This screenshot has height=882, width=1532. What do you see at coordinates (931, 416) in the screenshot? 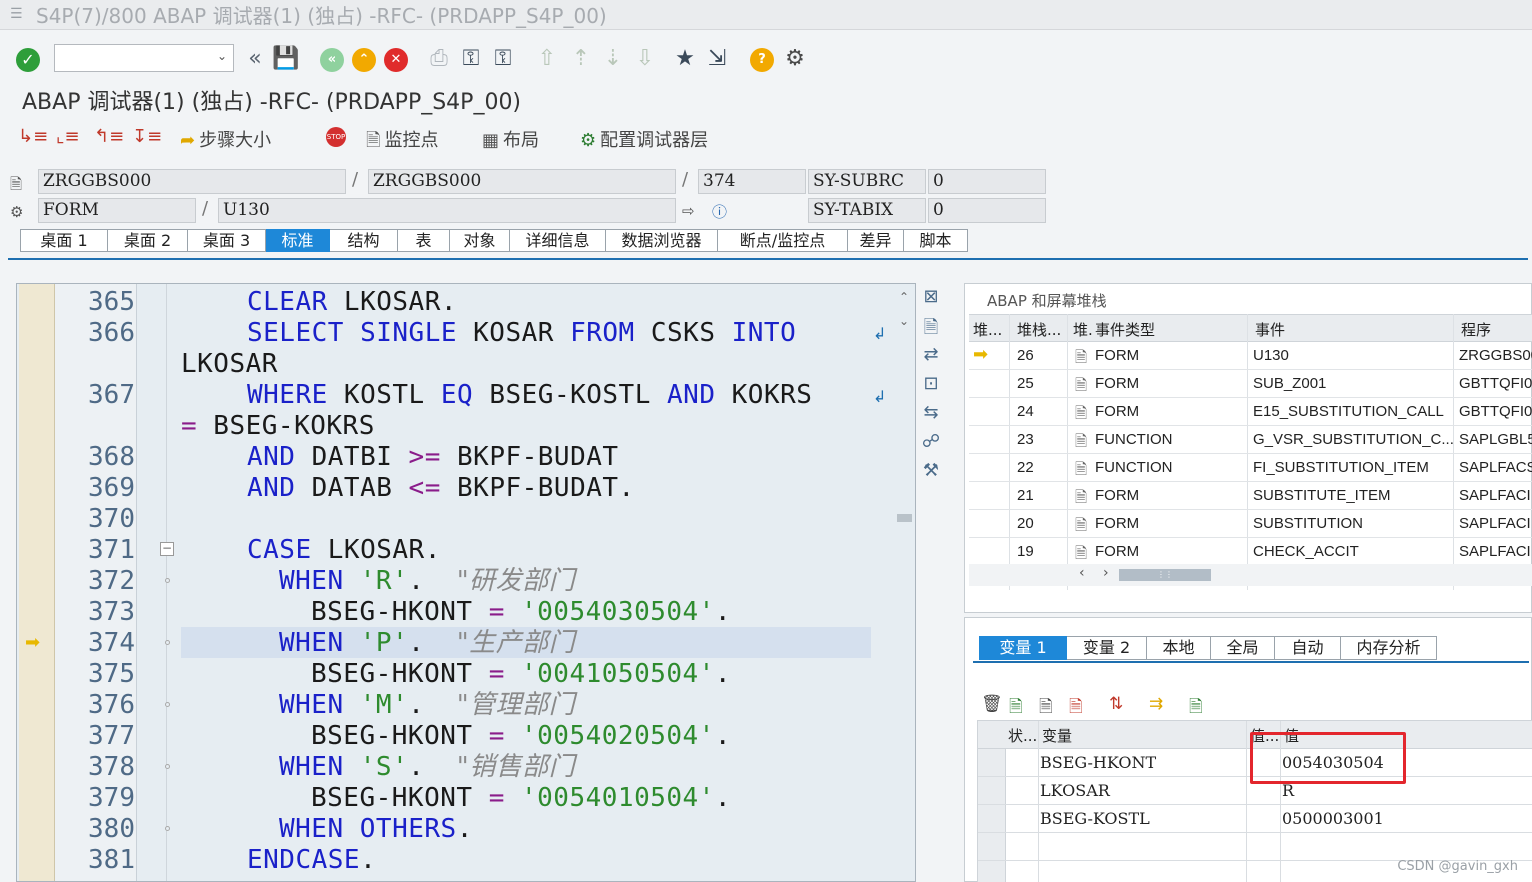
I see `swap-icon: ⇆` at bounding box center [931, 416].